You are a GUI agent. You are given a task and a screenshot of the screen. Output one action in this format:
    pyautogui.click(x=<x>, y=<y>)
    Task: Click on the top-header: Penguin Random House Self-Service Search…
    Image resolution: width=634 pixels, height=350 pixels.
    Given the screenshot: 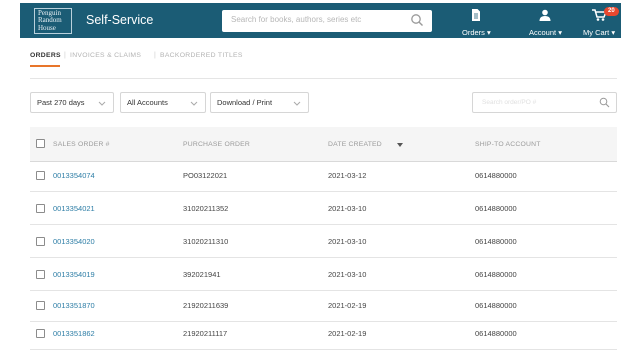 What is the action you would take?
    pyautogui.click(x=320, y=20)
    